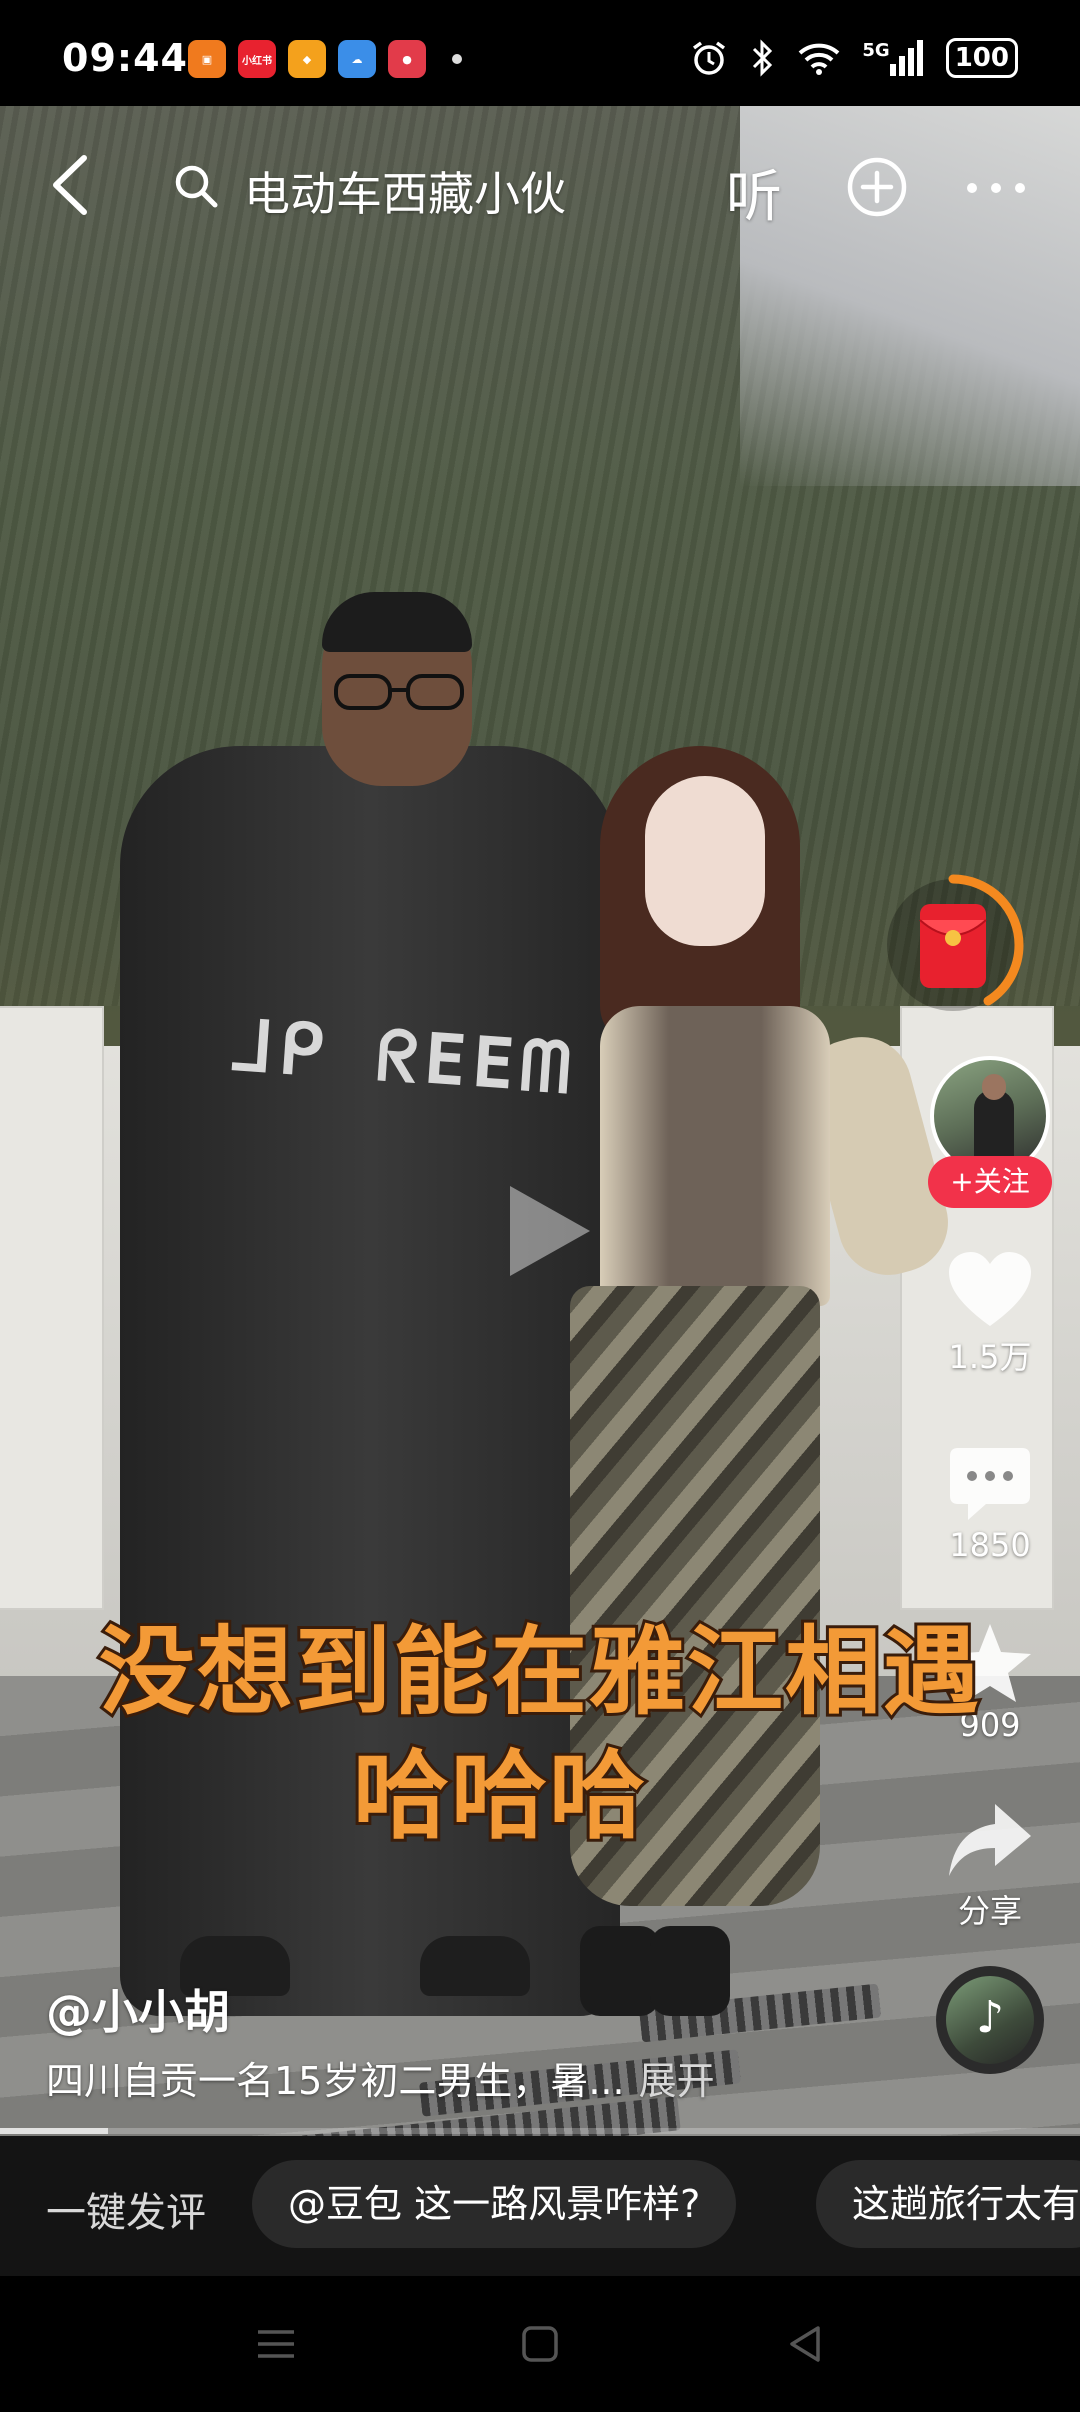 This screenshot has height=2412, width=1080. I want to click on battery-indicator: 100, so click(981, 58).